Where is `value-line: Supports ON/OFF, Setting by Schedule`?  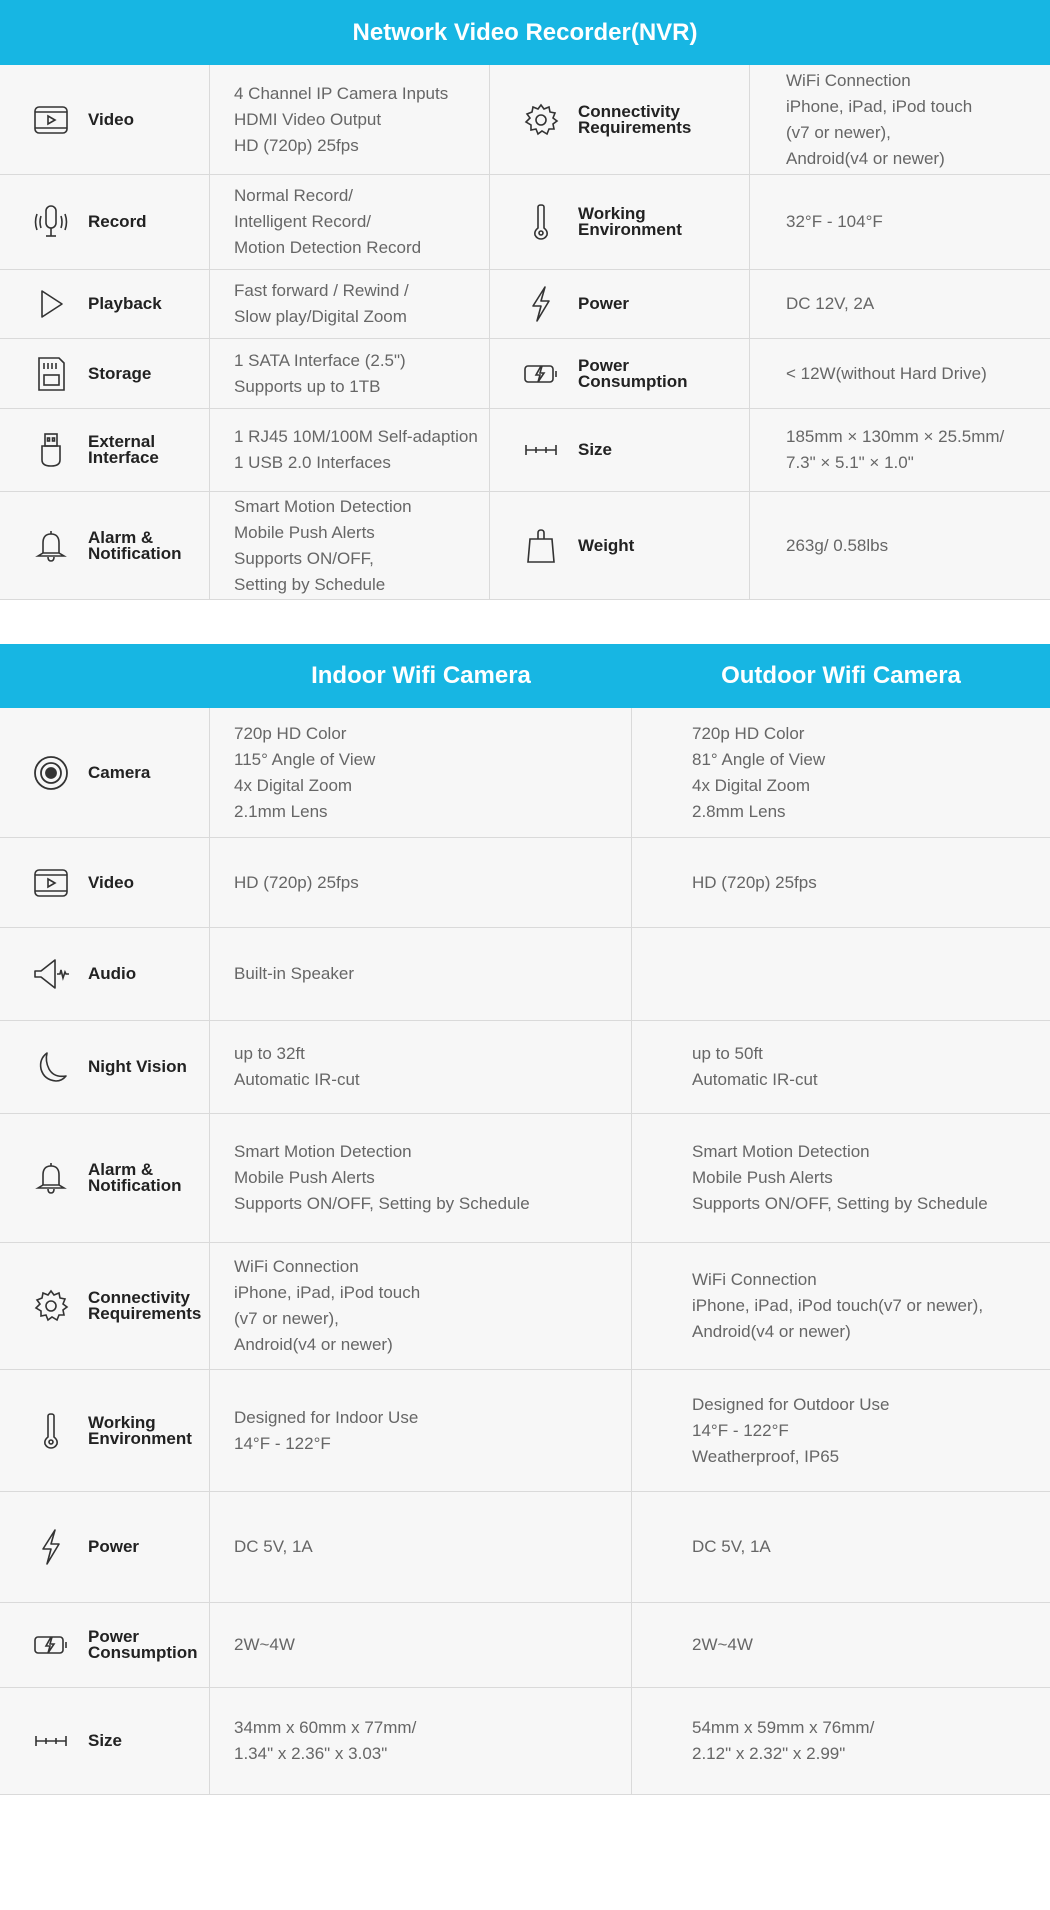
value-line: Supports ON/OFF, Setting by Schedule is located at coordinates (382, 1203).